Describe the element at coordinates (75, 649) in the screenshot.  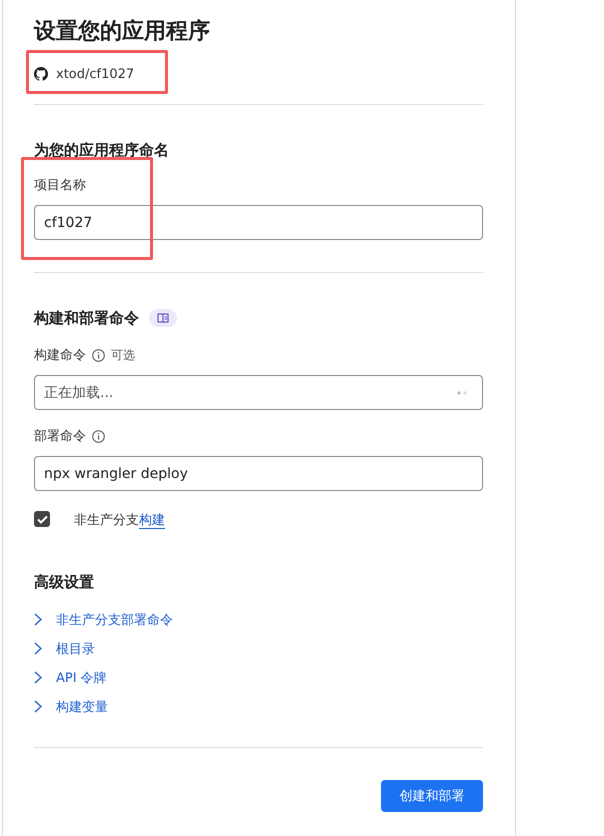
I see `advanced-setting-link: 根目录` at that location.